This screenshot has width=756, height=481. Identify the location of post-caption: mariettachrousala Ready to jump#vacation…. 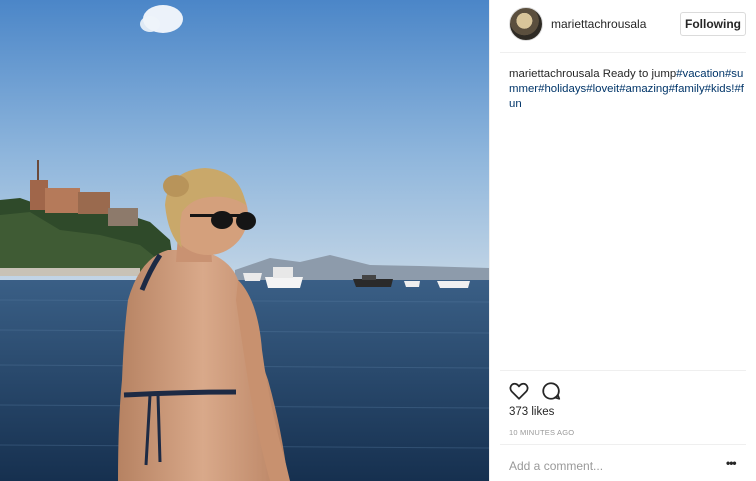
(628, 89).